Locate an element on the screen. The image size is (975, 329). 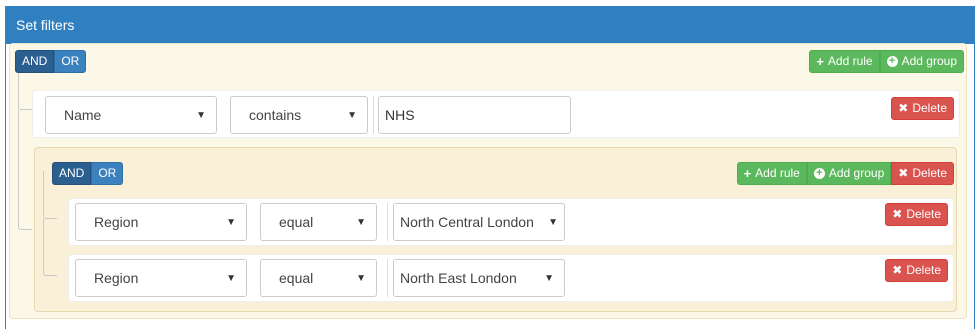
value-select: North East London ▼ is located at coordinates (479, 278).